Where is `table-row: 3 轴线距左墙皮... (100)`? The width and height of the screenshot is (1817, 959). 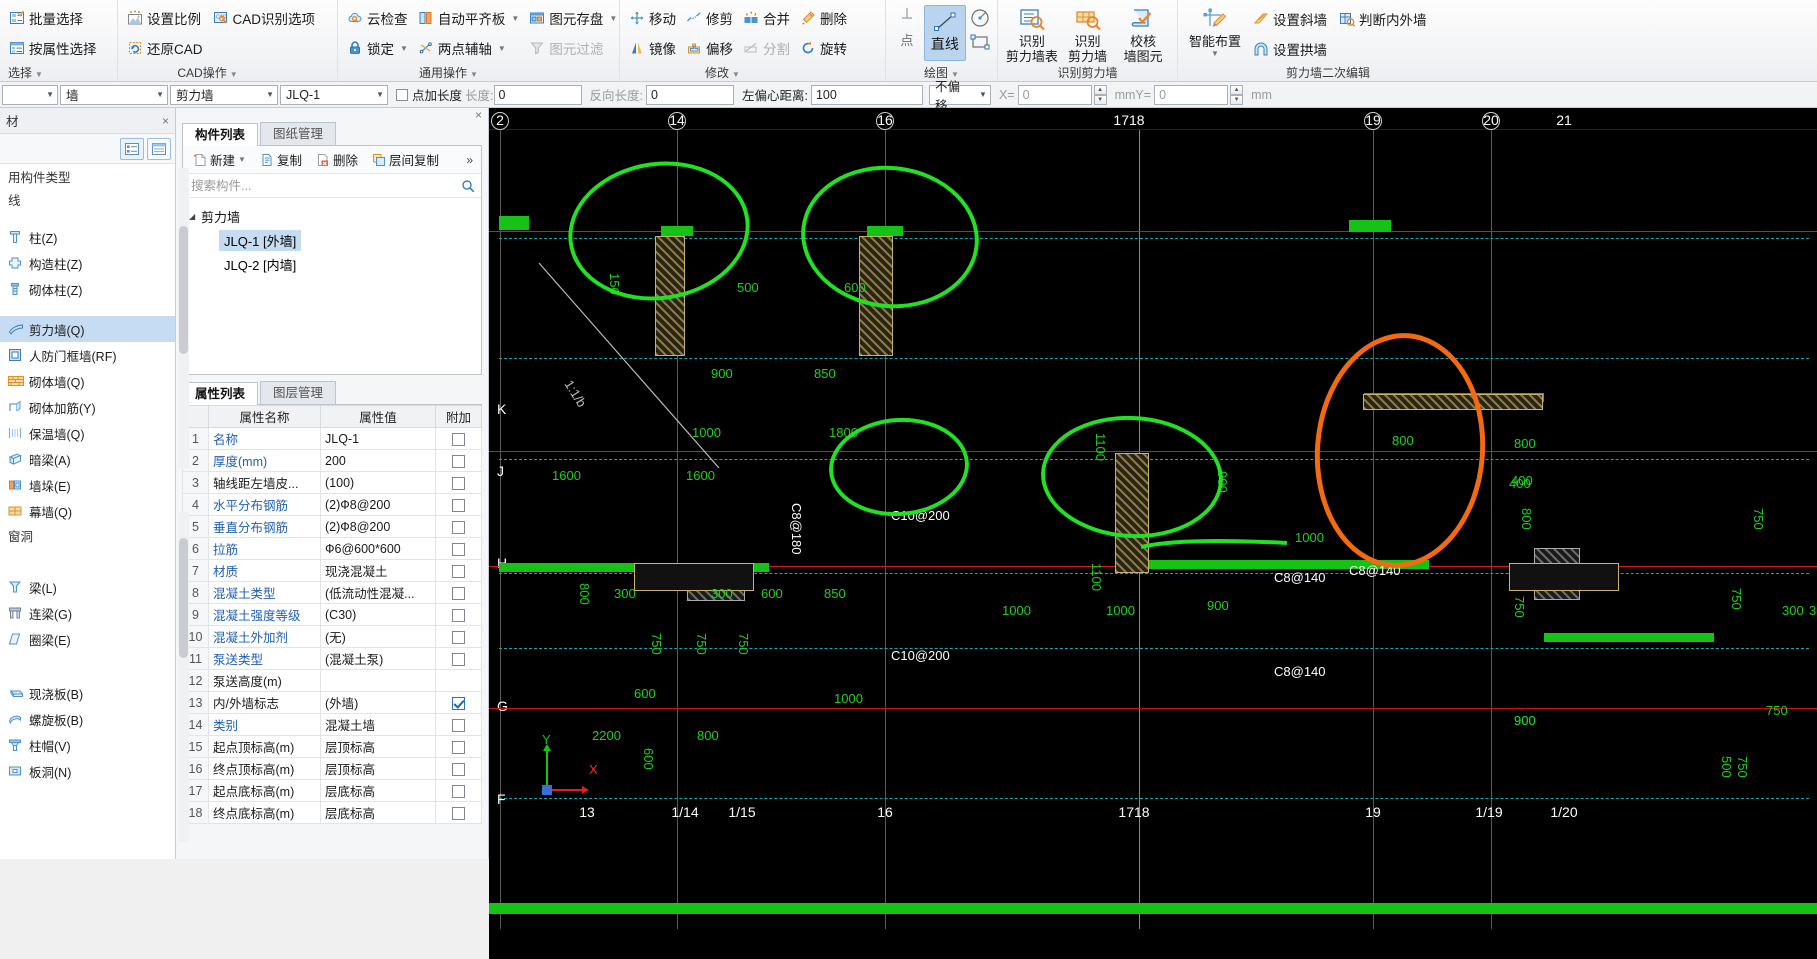 table-row: 3 轴线距左墙皮... (100) is located at coordinates (332, 482).